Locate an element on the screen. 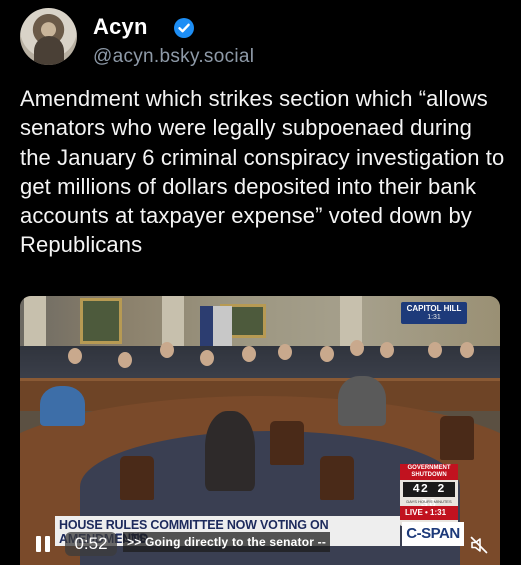 This screenshot has width=521, height=565. painting-decoration is located at coordinates (101, 321).